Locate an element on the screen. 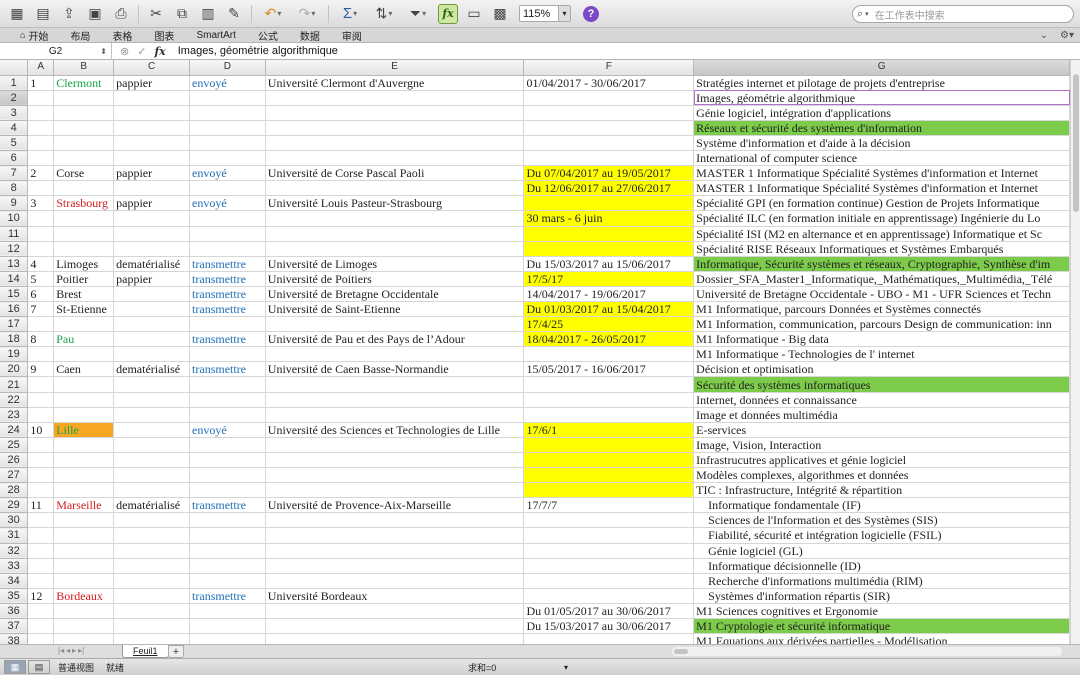 The image size is (1080, 675). new-workbook-icon: ▦ is located at coordinates (17, 14).